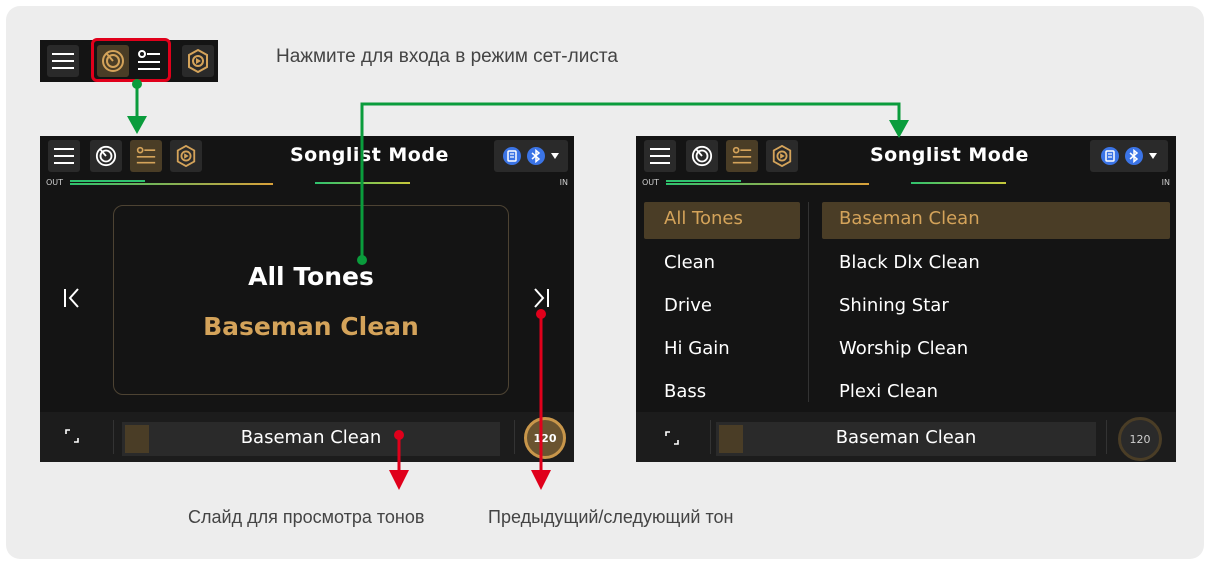 Image resolution: width=1210 pixels, height=565 pixels. Describe the element at coordinates (808, 302) in the screenshot. I see `list-divider` at that location.